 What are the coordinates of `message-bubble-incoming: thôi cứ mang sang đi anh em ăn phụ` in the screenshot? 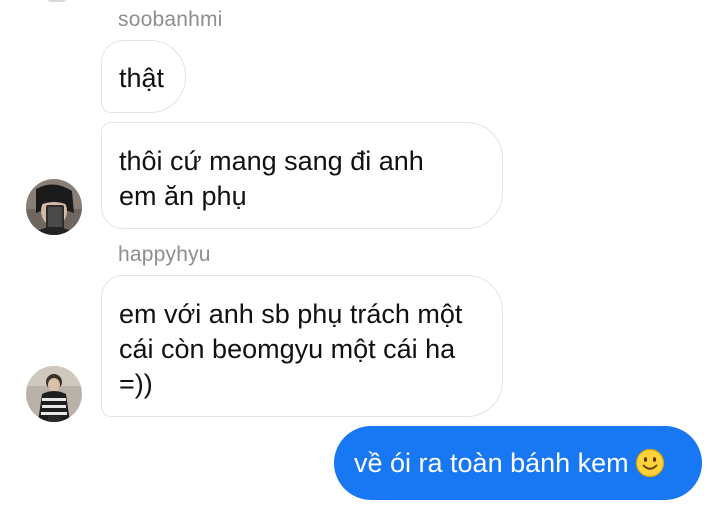 It's located at (302, 175).